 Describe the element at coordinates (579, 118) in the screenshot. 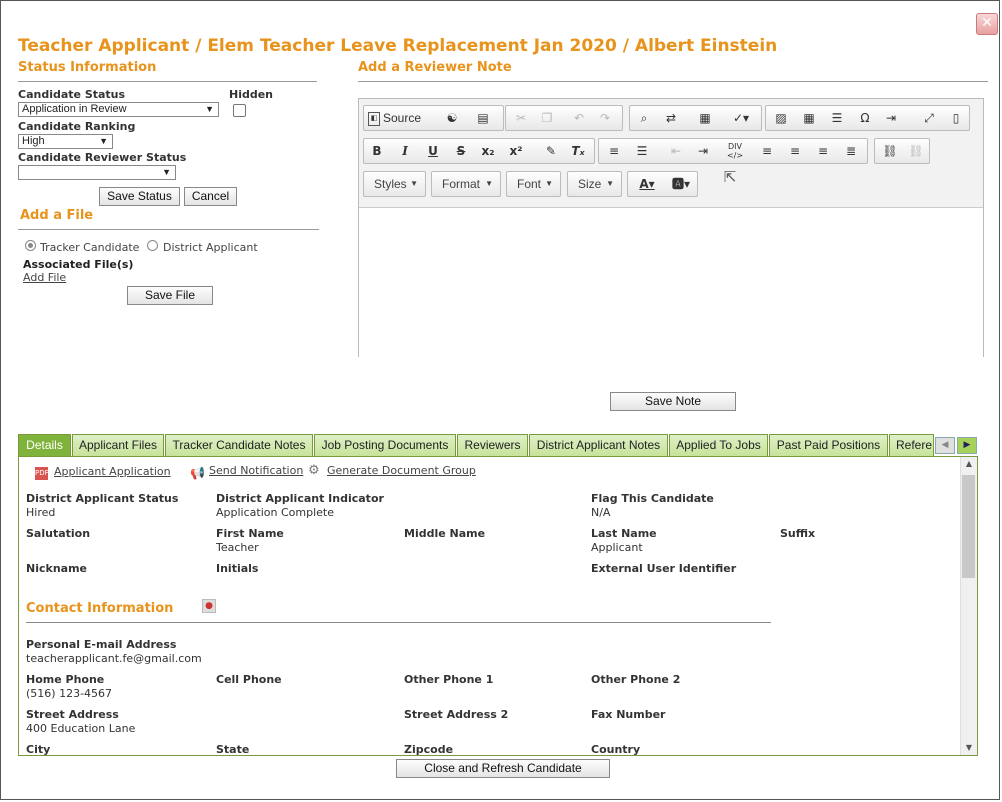

I see `undo-icon: ↶` at that location.